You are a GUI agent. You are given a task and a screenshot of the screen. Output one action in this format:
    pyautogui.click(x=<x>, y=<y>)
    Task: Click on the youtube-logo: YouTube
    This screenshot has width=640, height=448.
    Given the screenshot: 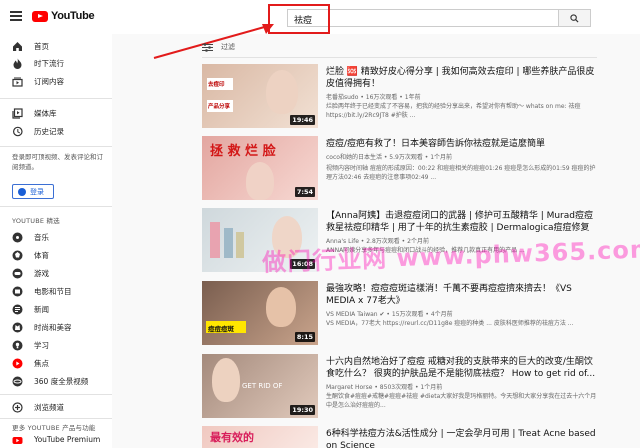 What is the action you would take?
    pyautogui.click(x=63, y=16)
    